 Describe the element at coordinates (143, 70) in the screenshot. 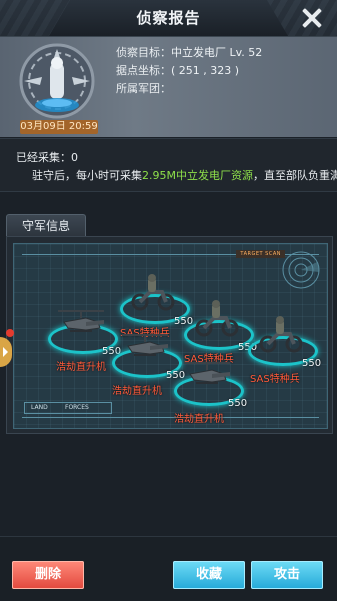

I see `coordinate-label: 据点坐标：` at that location.